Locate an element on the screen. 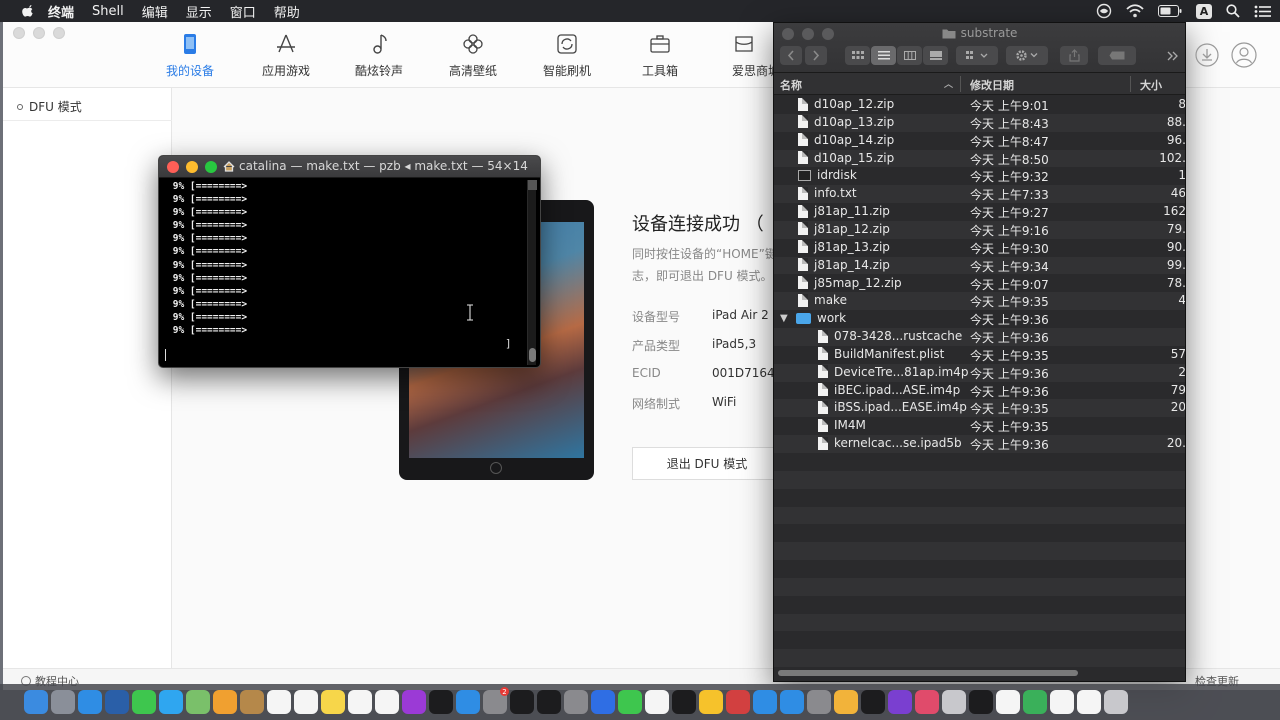 The image size is (1280, 720). terminal-scrollbar is located at coordinates (532, 272).